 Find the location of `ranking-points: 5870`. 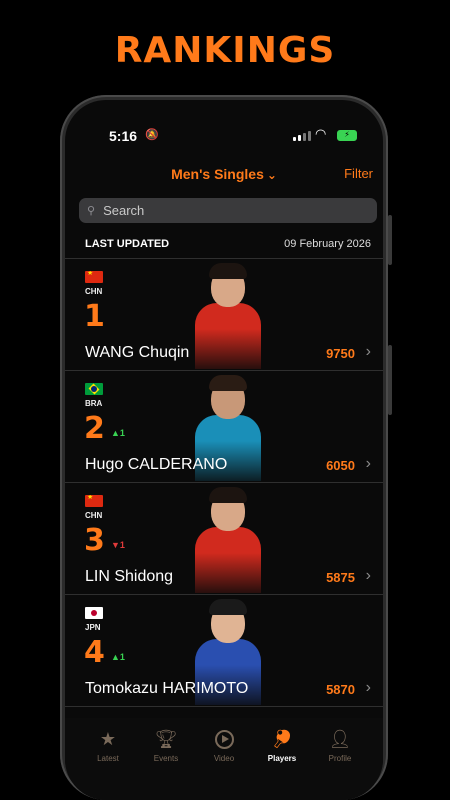

ranking-points: 5870 is located at coordinates (340, 689).